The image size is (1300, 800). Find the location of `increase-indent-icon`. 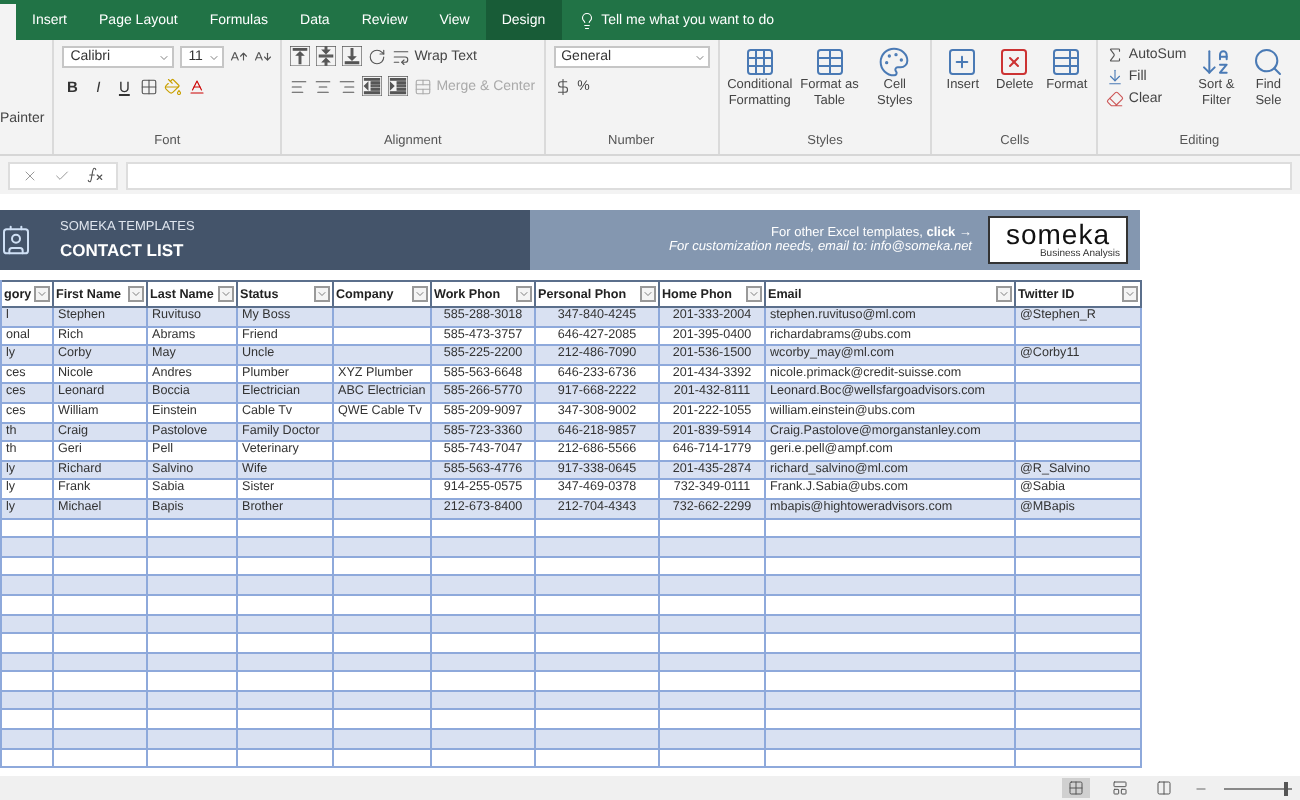

increase-indent-icon is located at coordinates (398, 86).